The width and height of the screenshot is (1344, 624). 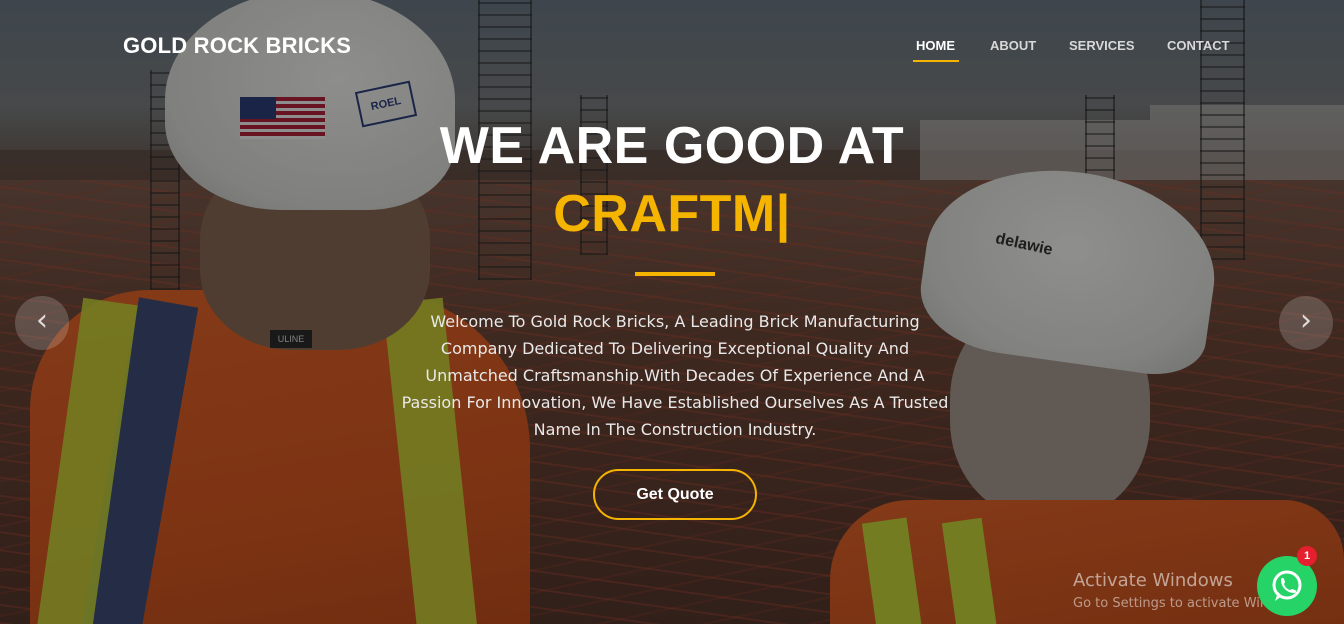 I want to click on carousel-prev-button: ‹, so click(x=42, y=323).